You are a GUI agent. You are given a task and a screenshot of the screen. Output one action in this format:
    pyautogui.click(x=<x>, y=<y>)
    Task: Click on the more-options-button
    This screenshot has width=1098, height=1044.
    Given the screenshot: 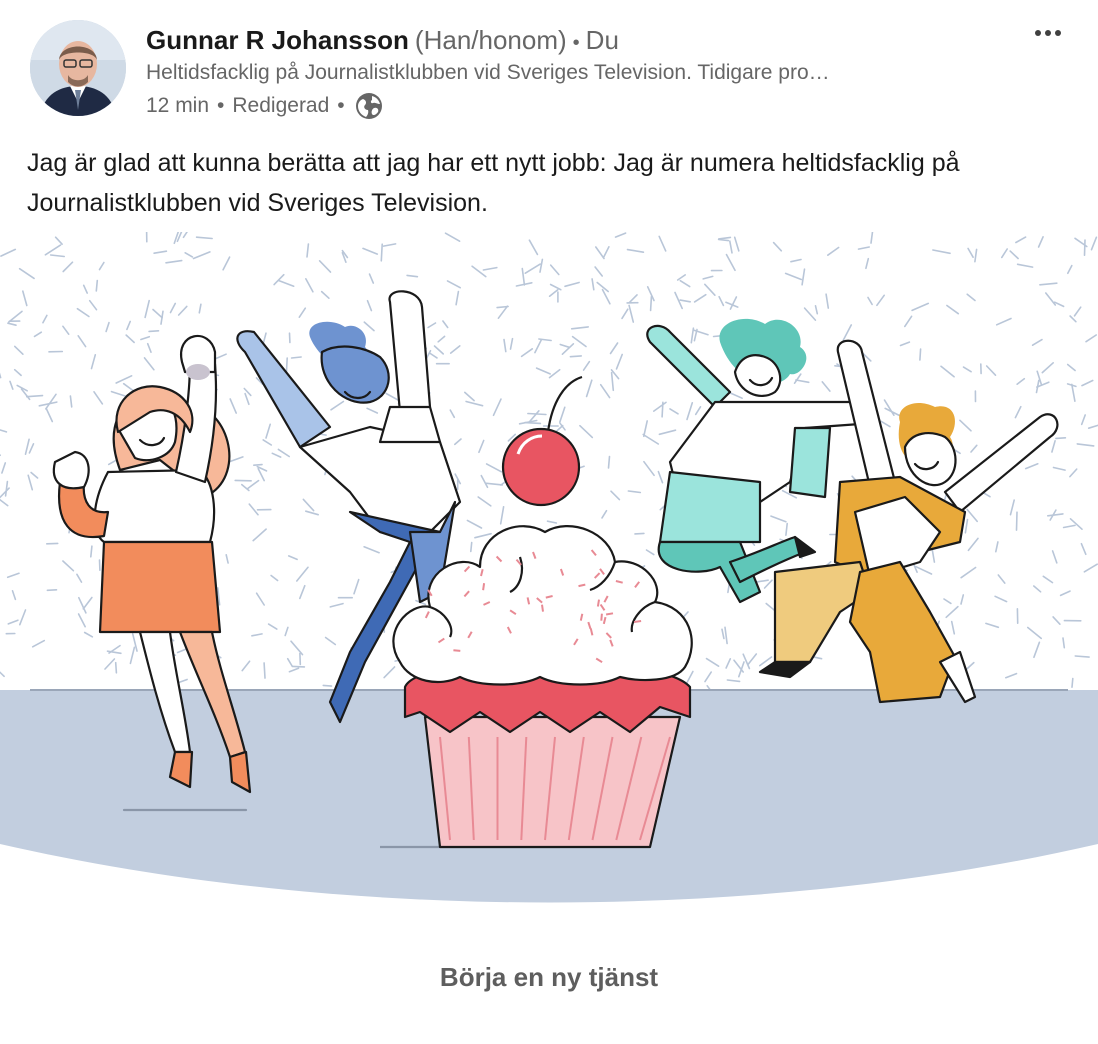 What is the action you would take?
    pyautogui.click(x=1048, y=33)
    